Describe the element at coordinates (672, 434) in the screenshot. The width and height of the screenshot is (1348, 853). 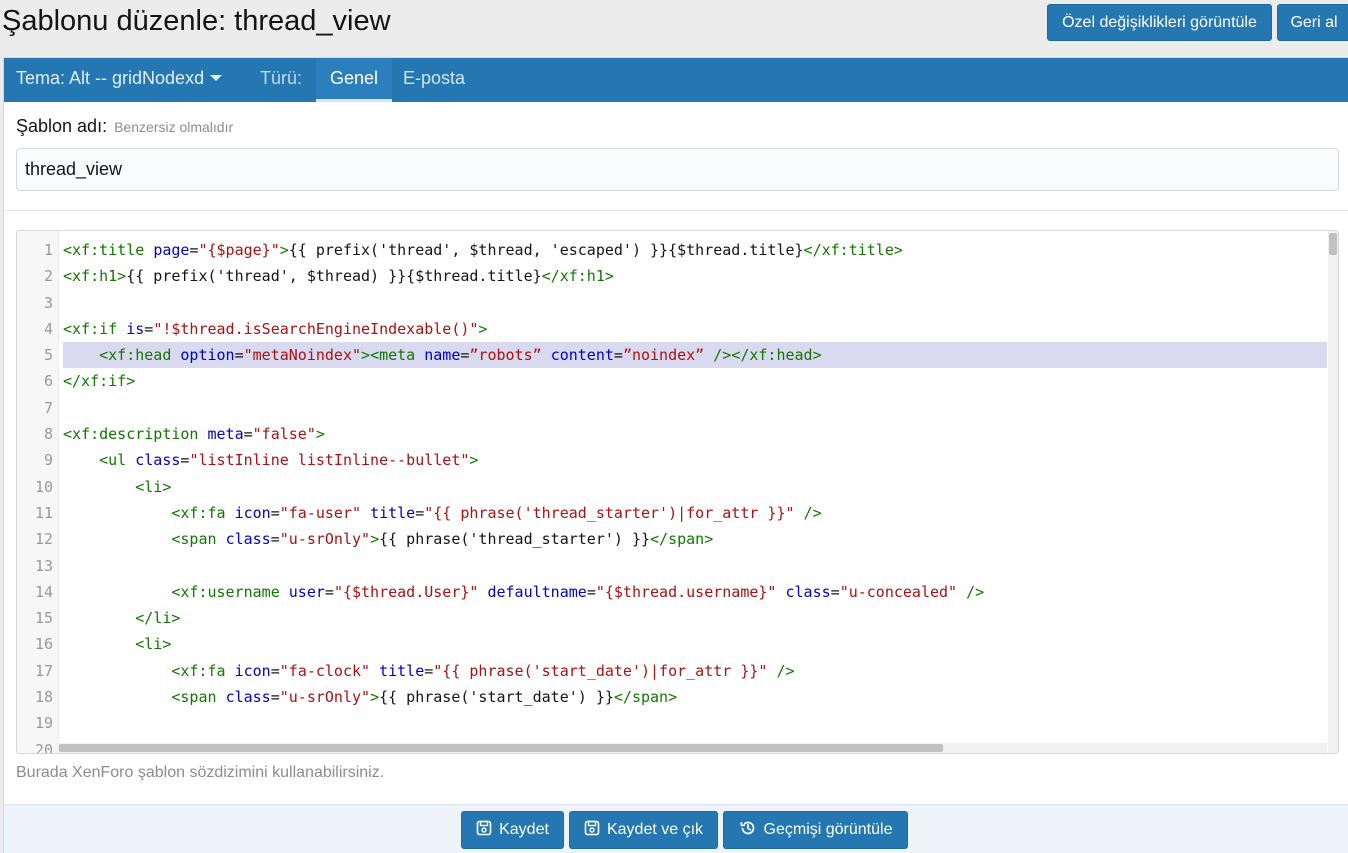
I see `code-line: 8 <xf:description meta="false">` at that location.